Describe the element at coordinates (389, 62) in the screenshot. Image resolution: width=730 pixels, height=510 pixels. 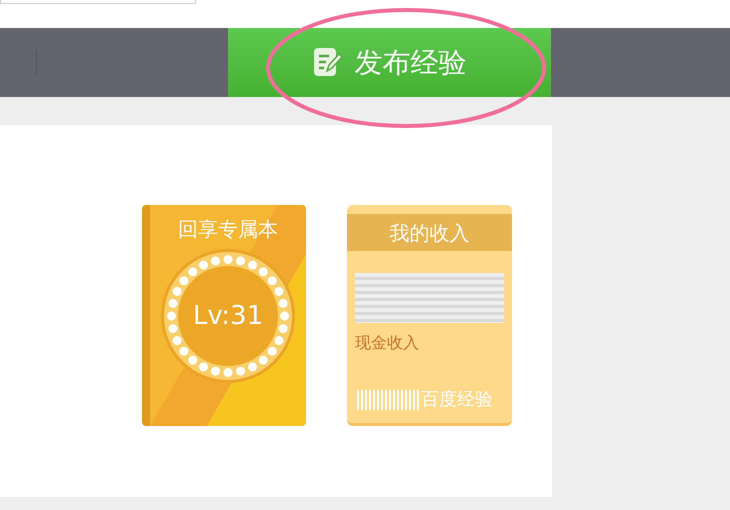
I see `publish-button: 发布经验` at that location.